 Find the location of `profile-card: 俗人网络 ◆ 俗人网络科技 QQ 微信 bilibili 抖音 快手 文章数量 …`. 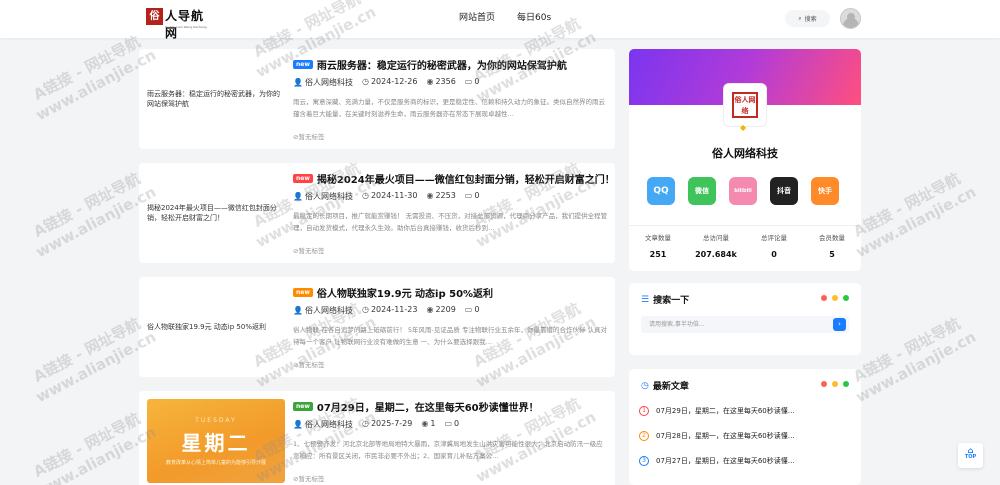

profile-card: 俗人网络 ◆ 俗人网络科技 QQ 微信 bilibili 抖音 快手 文章数量 … is located at coordinates (745, 160).